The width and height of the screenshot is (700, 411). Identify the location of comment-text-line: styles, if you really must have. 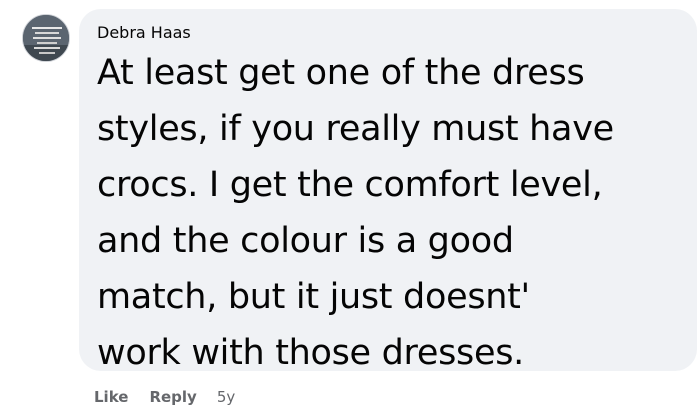
(355, 129).